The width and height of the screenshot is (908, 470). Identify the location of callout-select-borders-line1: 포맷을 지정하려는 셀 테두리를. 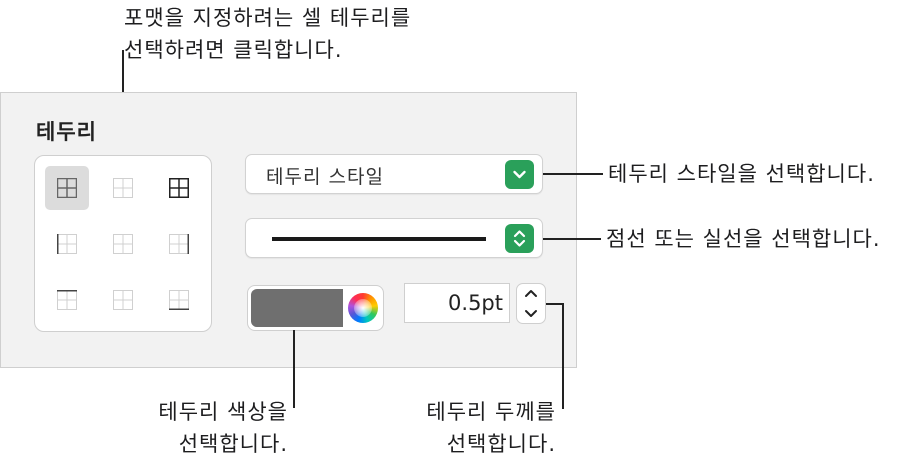
(268, 18).